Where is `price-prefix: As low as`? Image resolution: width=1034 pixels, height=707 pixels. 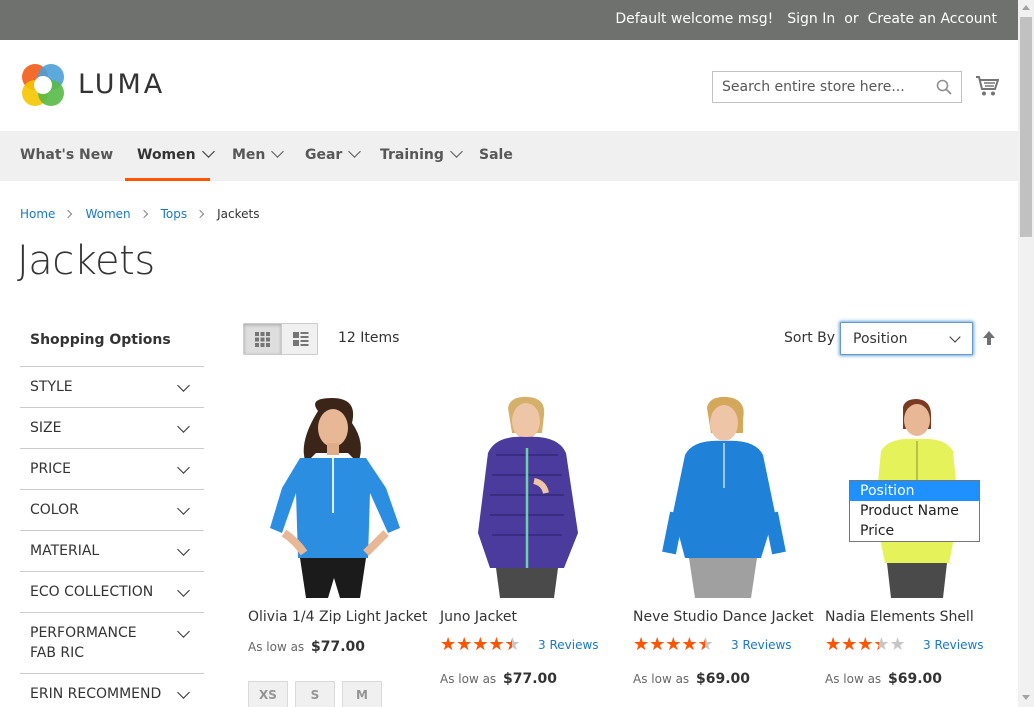
price-prefix: As low as is located at coordinates (276, 647).